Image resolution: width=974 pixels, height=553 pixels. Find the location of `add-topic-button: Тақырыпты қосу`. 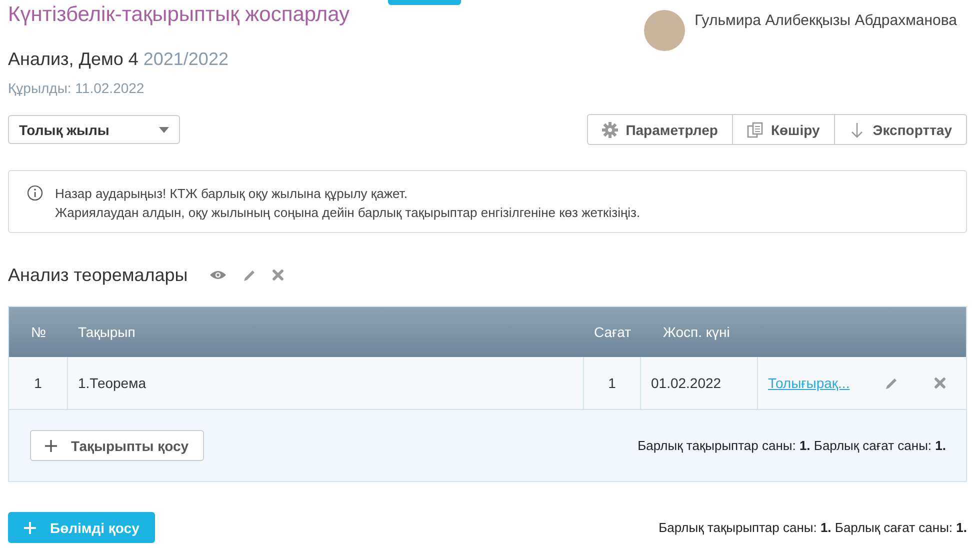

add-topic-button: Тақырыпты қосу is located at coordinates (117, 445).